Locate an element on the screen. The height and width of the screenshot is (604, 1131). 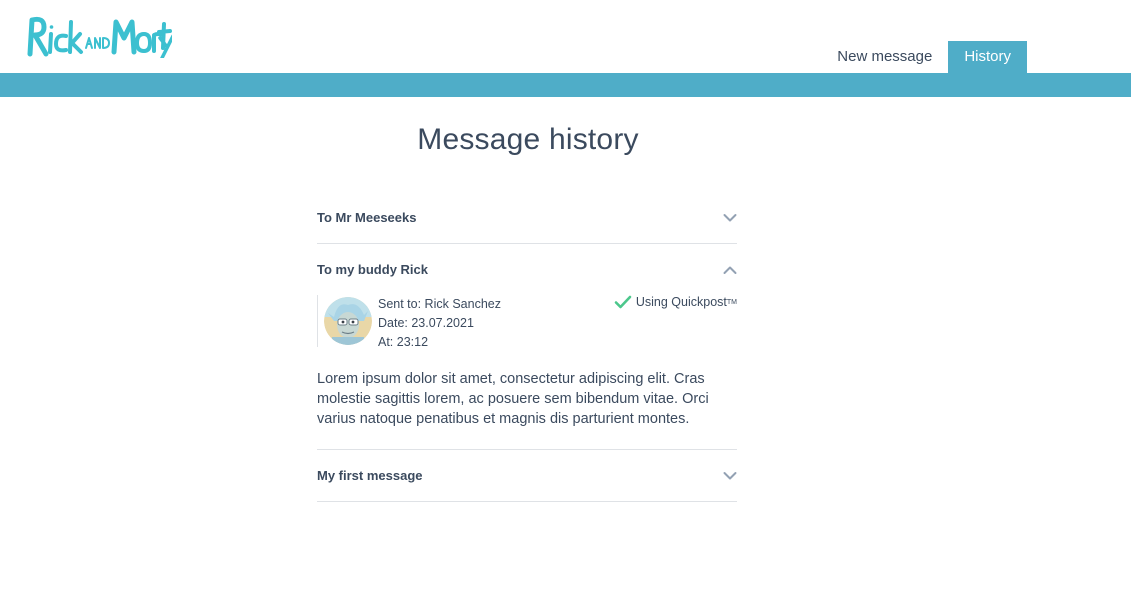
sent-time: At: 23:12 is located at coordinates (403, 342).